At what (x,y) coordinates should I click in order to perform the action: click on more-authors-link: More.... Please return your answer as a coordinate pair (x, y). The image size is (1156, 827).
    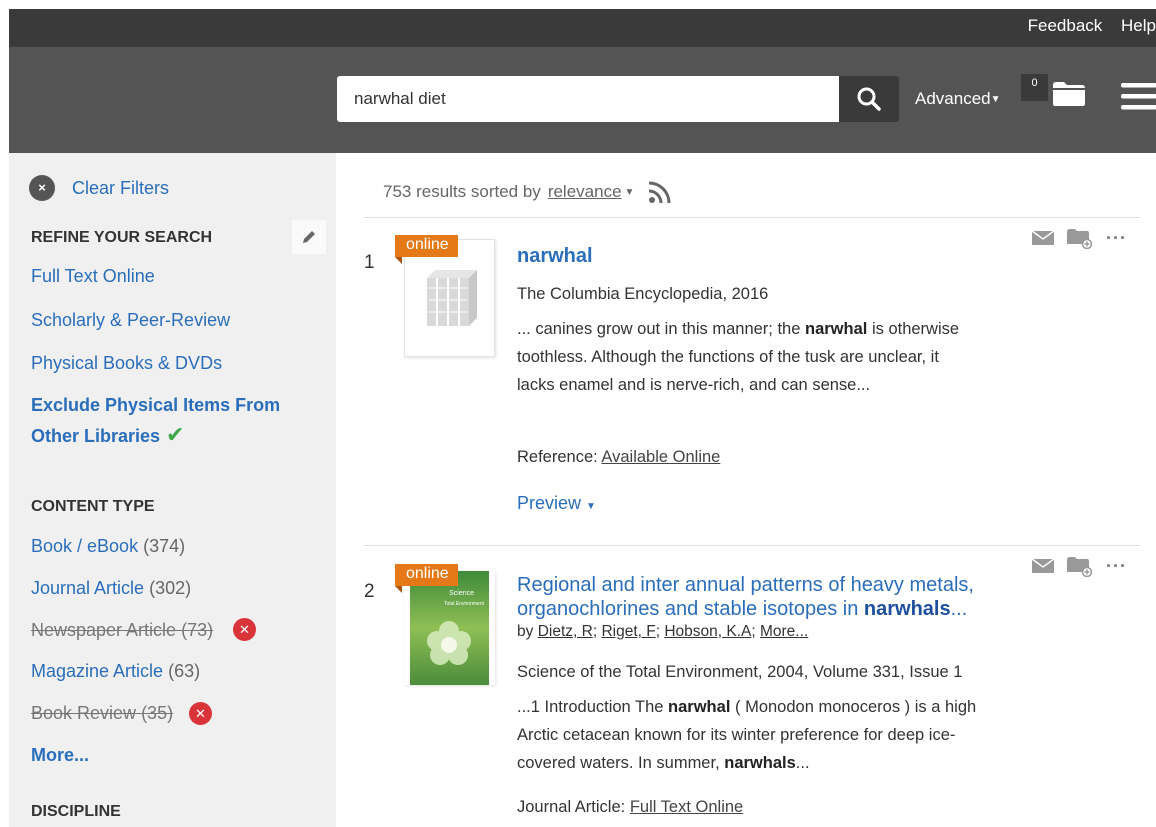
    Looking at the image, I should click on (784, 631).